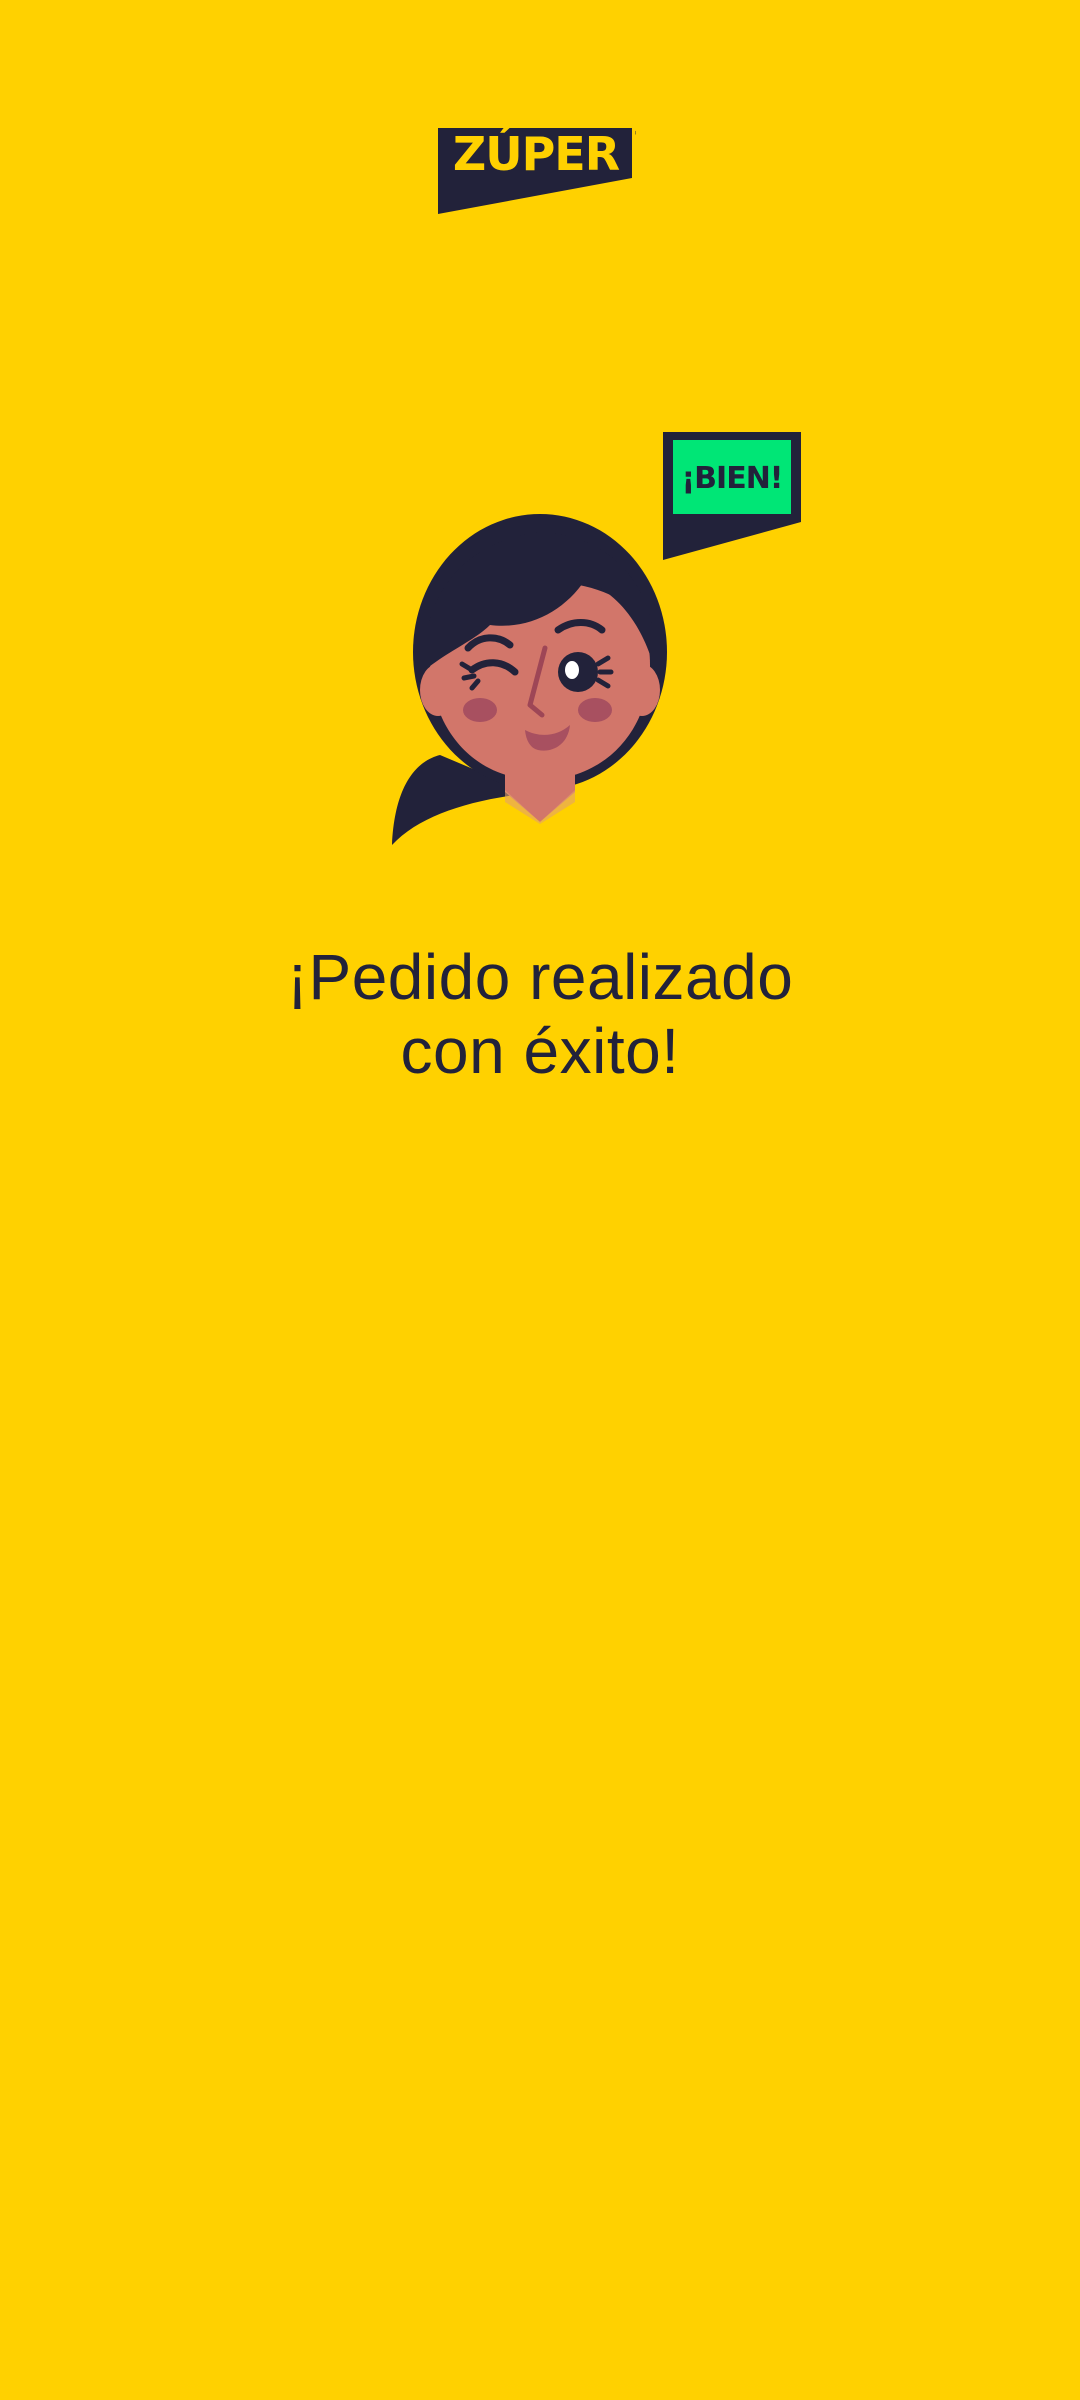 The image size is (1080, 2400). I want to click on zuper-logo: ZÚPER ®, so click(536, 168).